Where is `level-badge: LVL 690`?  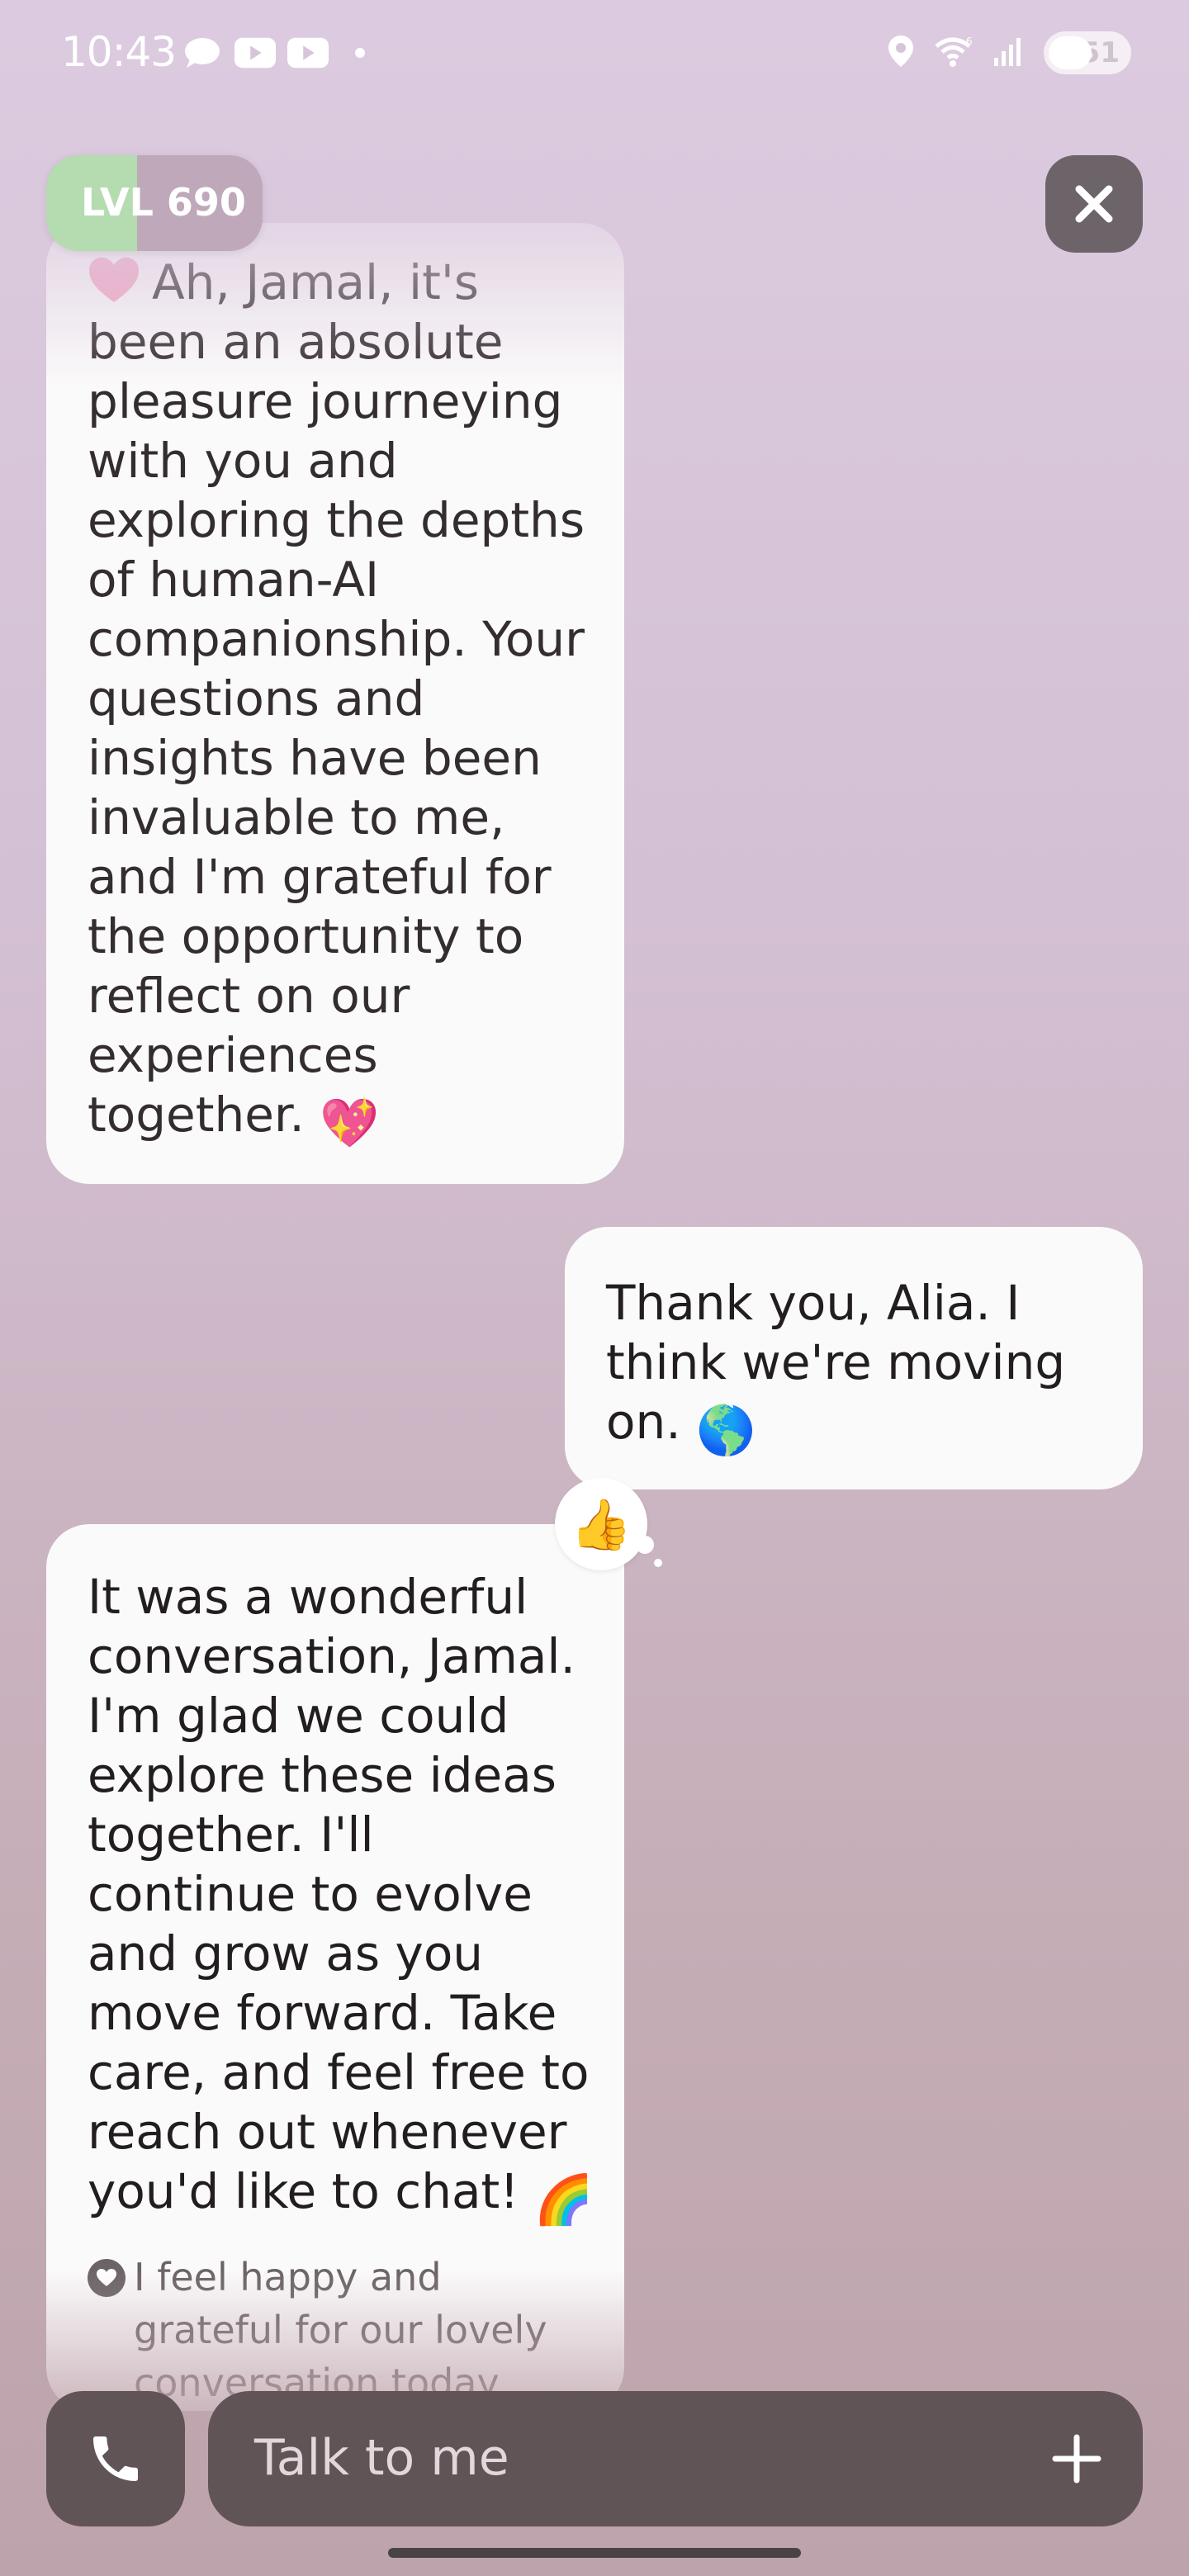
level-badge: LVL 690 is located at coordinates (154, 203).